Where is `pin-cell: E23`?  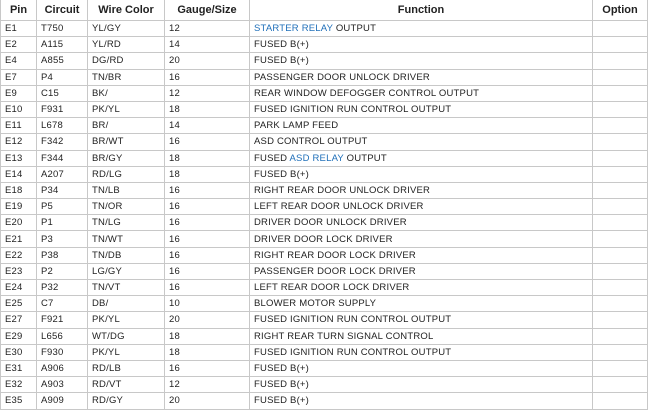 pin-cell: E23 is located at coordinates (18, 271).